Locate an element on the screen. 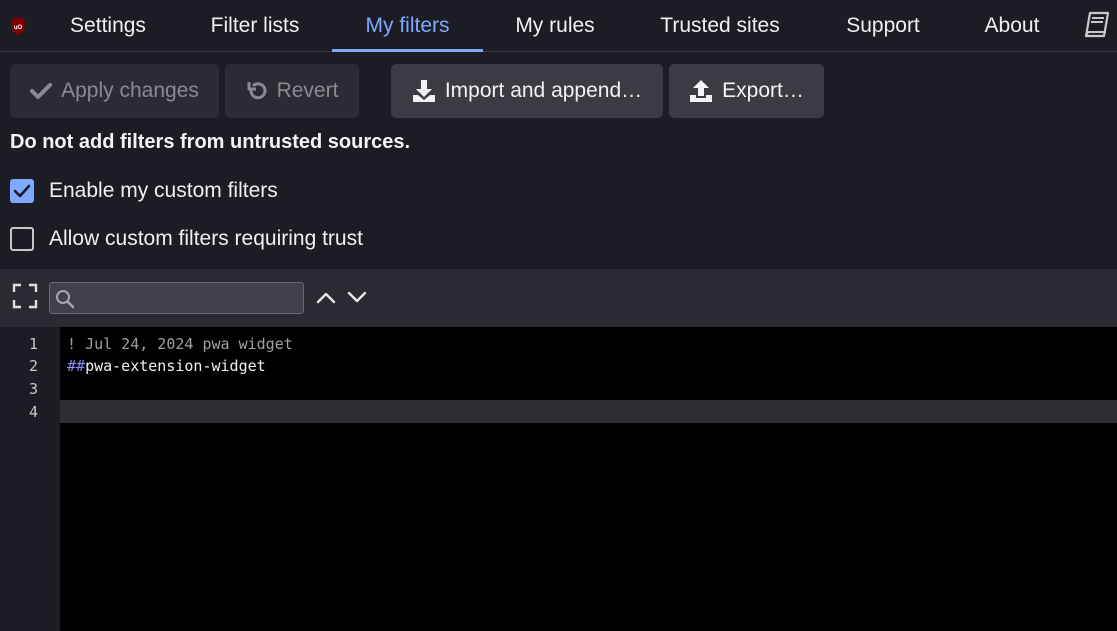  line-number: 3 is located at coordinates (33, 389).